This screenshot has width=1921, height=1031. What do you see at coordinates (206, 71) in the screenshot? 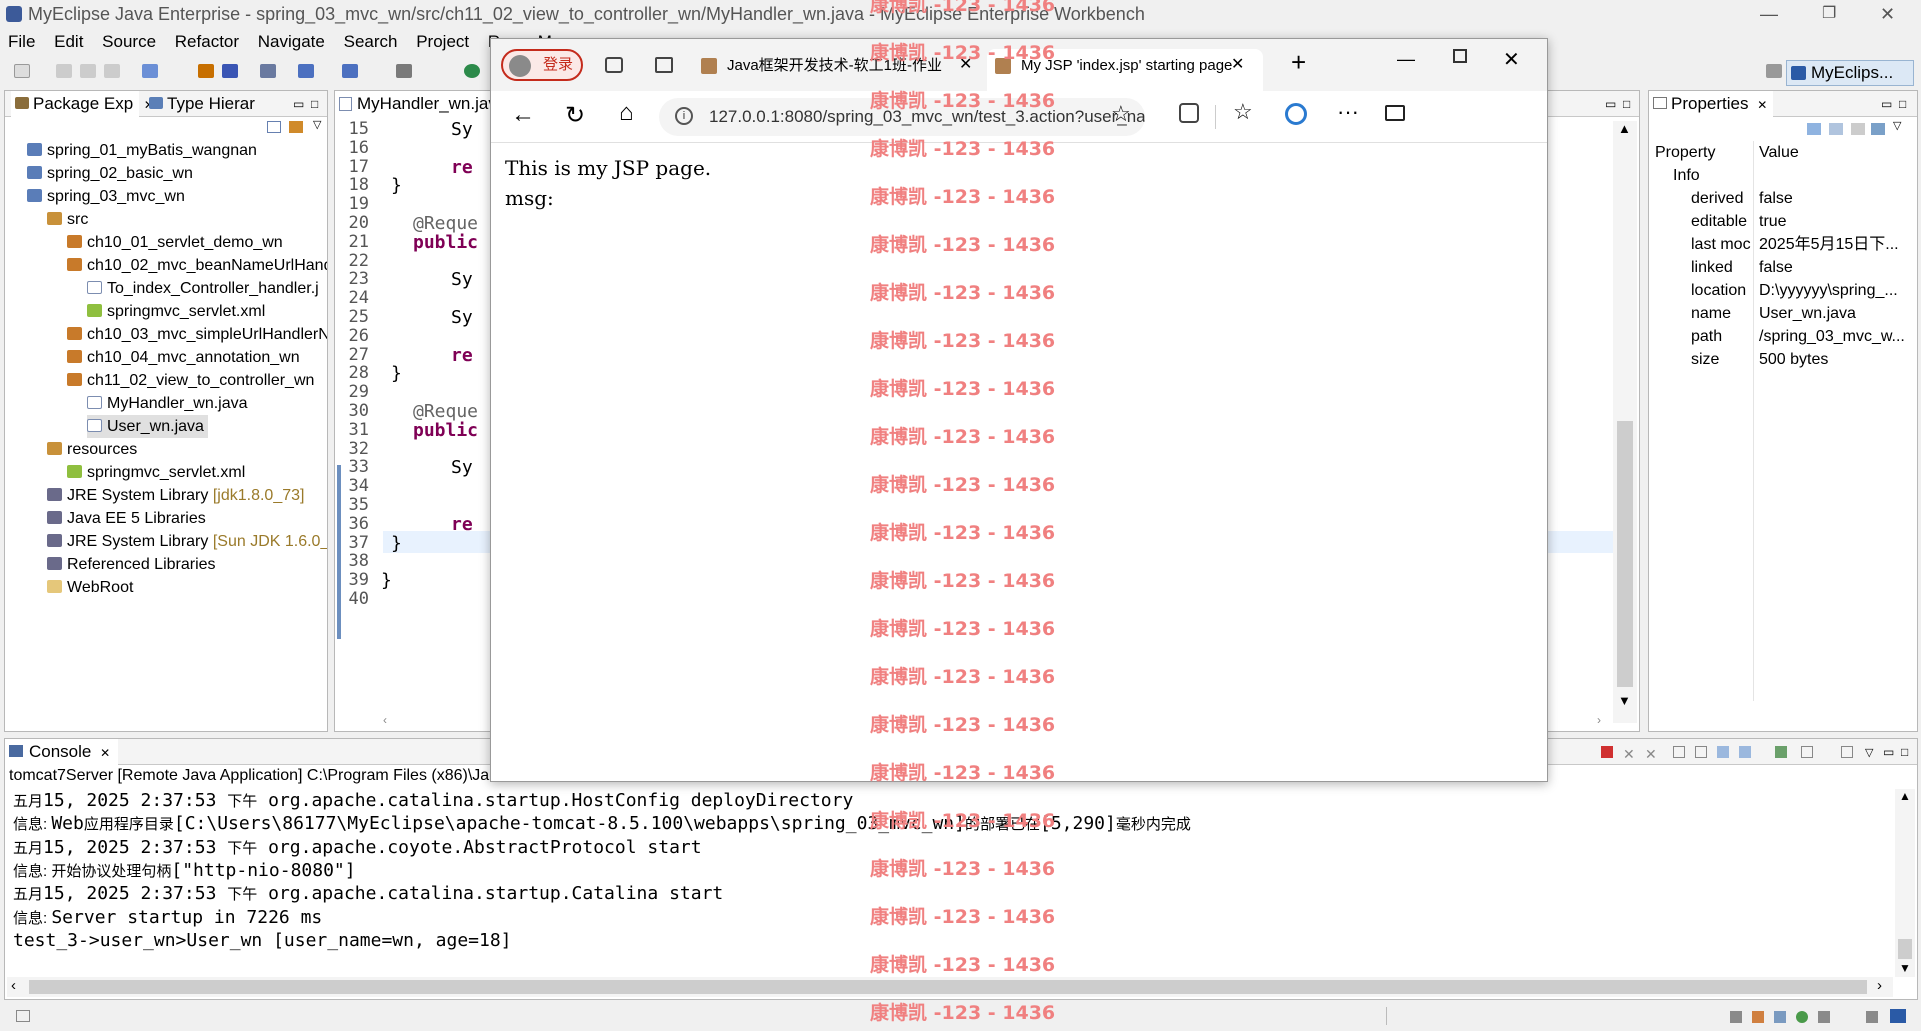
I see `package-icon` at bounding box center [206, 71].